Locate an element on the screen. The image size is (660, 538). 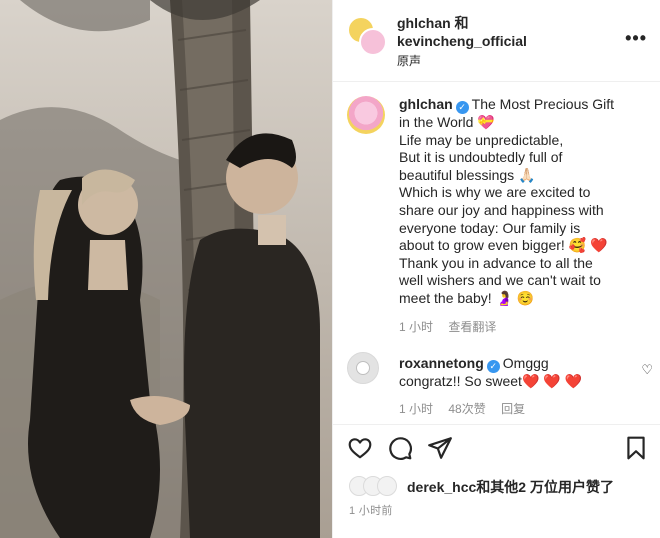
save-icon is located at coordinates (637, 449).